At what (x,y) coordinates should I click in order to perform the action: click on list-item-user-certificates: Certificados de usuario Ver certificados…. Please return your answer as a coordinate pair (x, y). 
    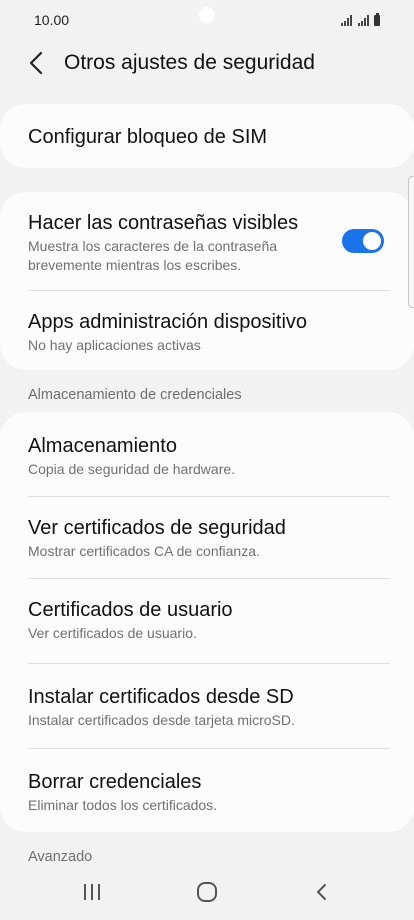
    Looking at the image, I should click on (207, 621).